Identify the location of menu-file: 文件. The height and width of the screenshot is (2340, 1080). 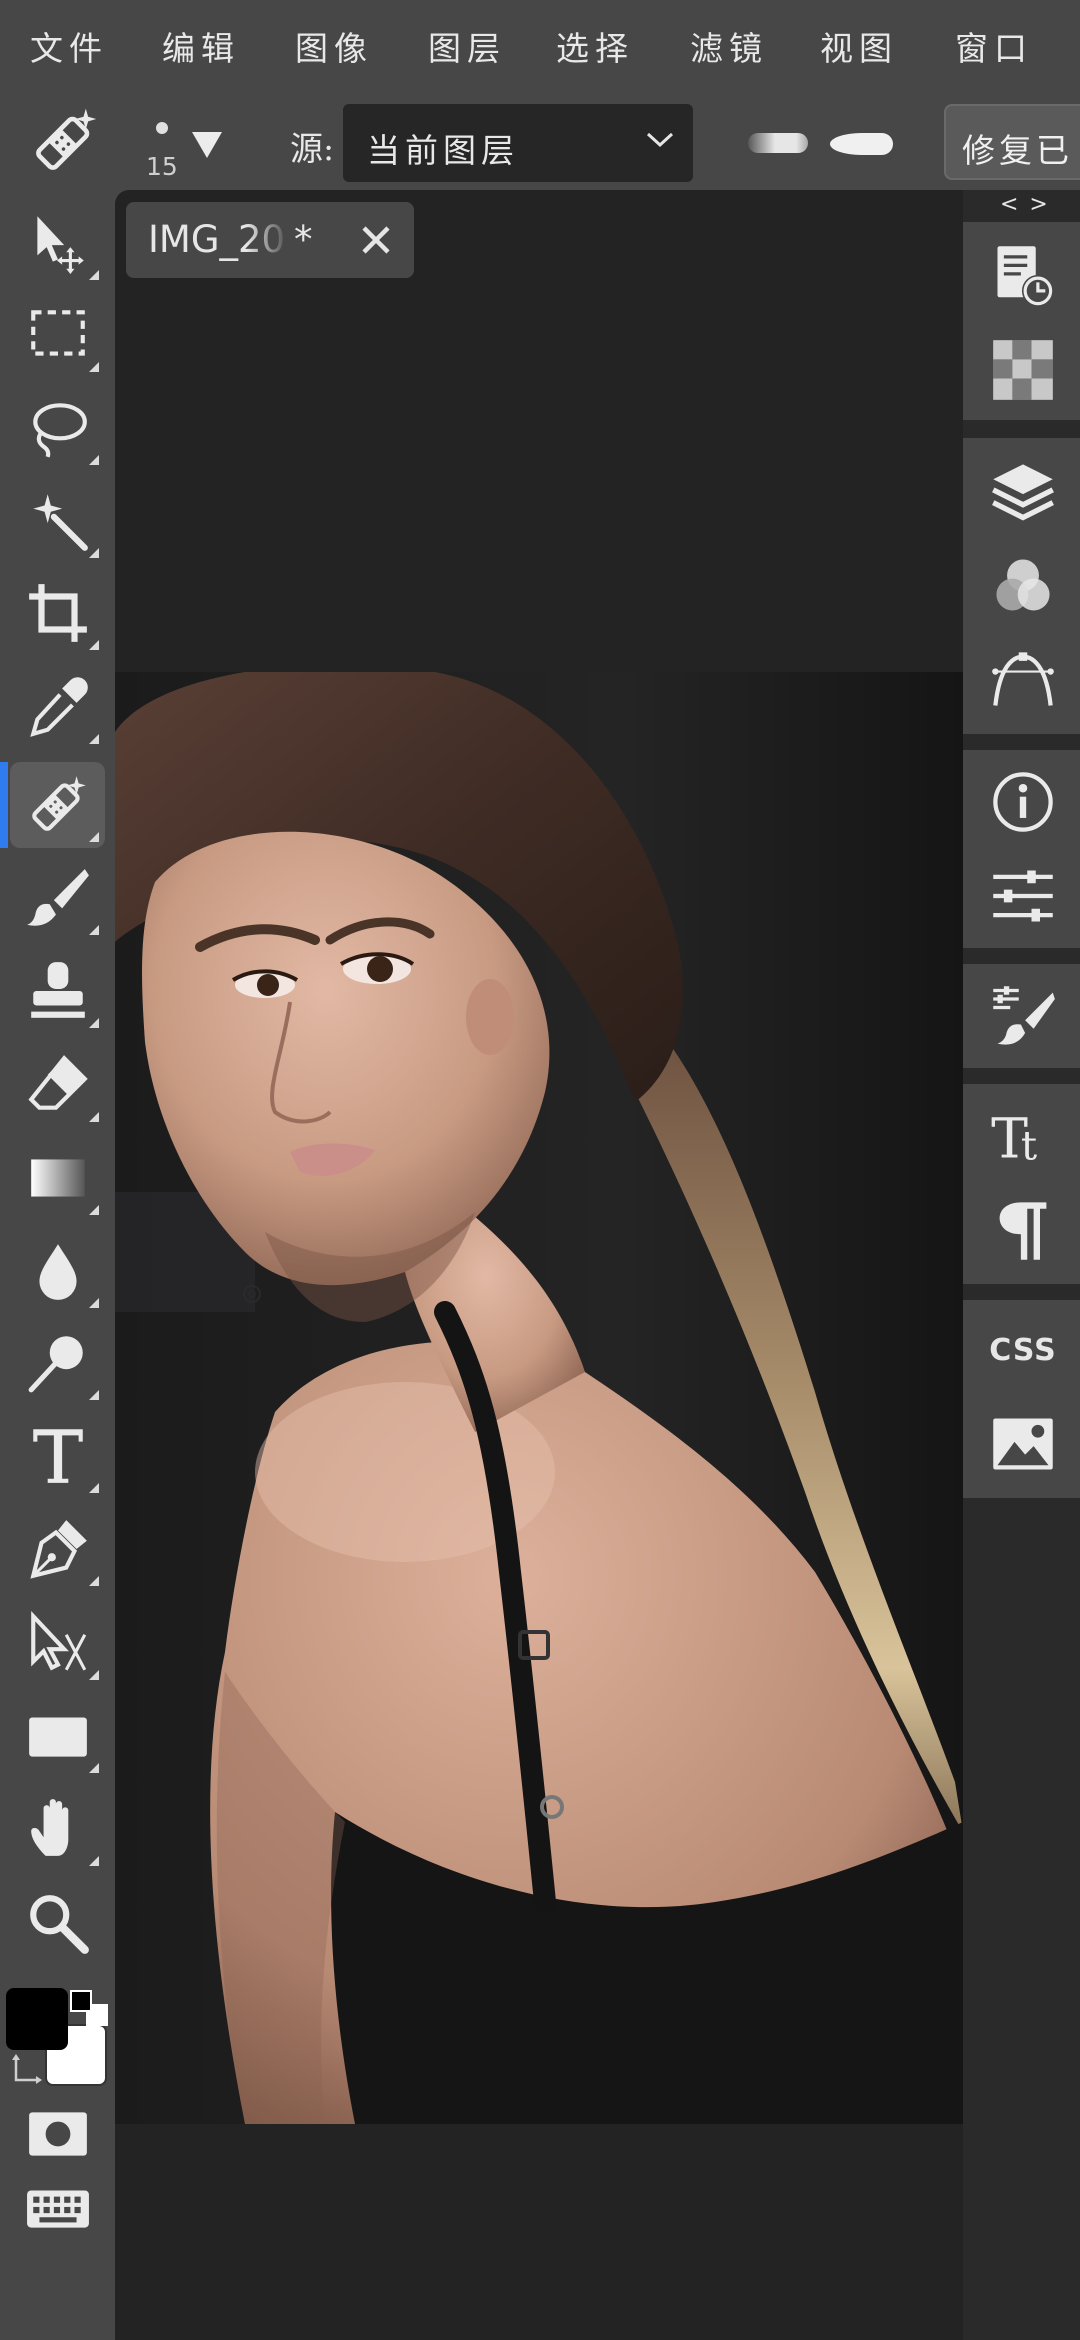
(69, 46).